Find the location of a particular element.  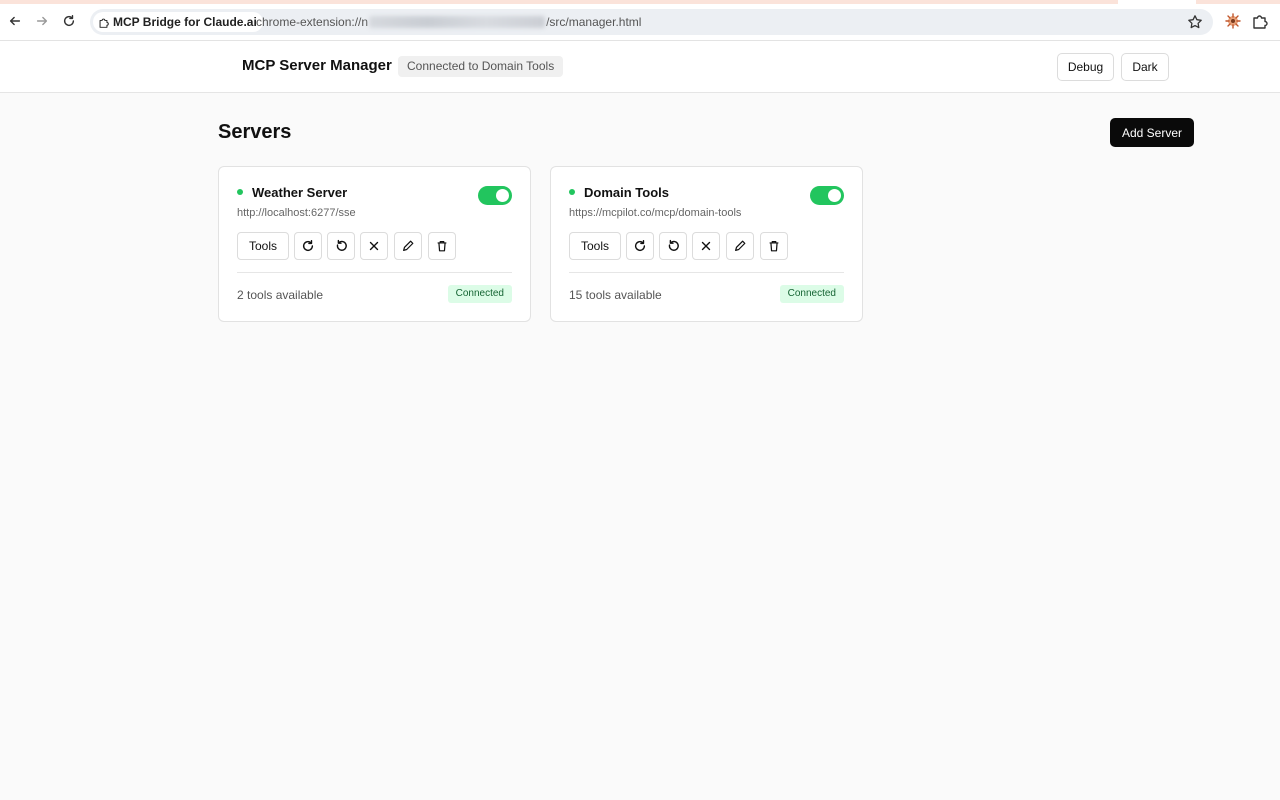

back-button is located at coordinates (15, 21).